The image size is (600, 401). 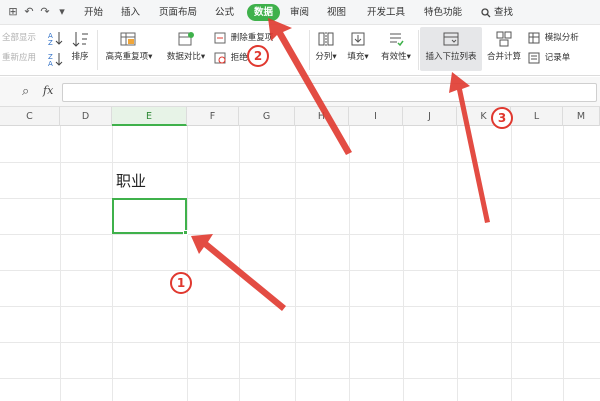 What do you see at coordinates (224, 12) in the screenshot?
I see `tab-formula: 公式` at bounding box center [224, 12].